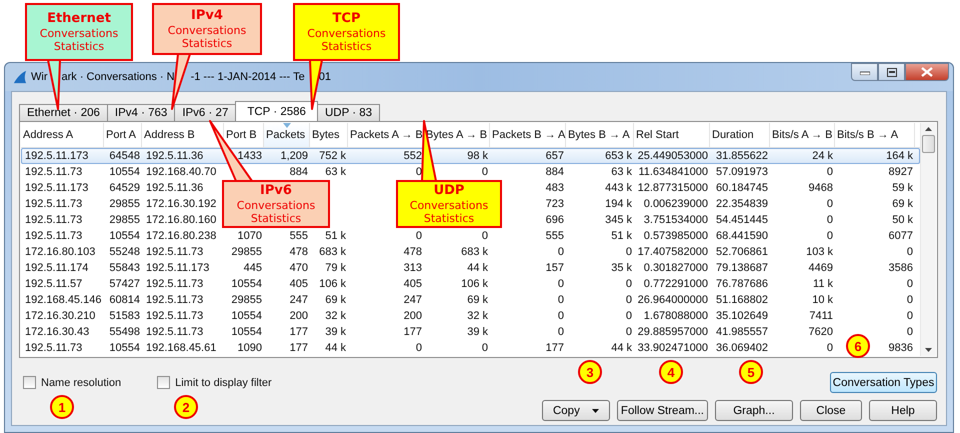 This screenshot has height=433, width=960. I want to click on callout-title: TCP, so click(346, 19).